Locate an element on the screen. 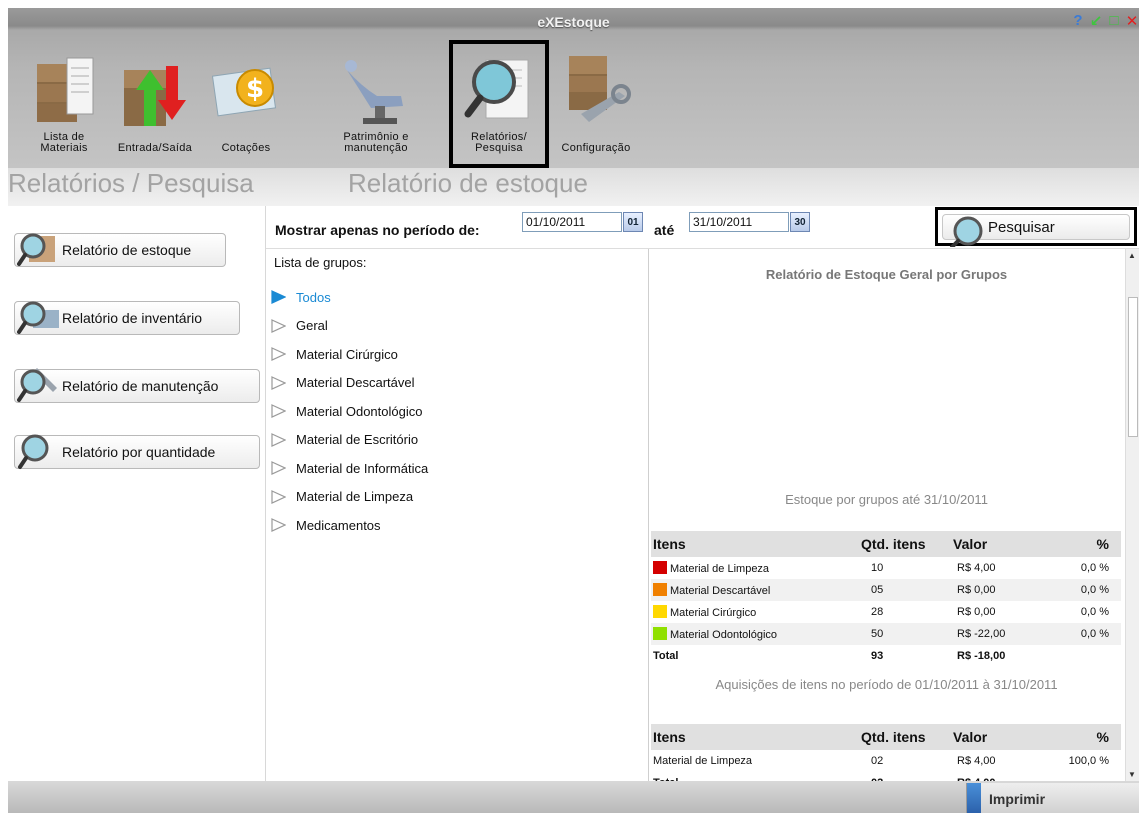  cell-item: Material de Limpeza is located at coordinates (755, 761).